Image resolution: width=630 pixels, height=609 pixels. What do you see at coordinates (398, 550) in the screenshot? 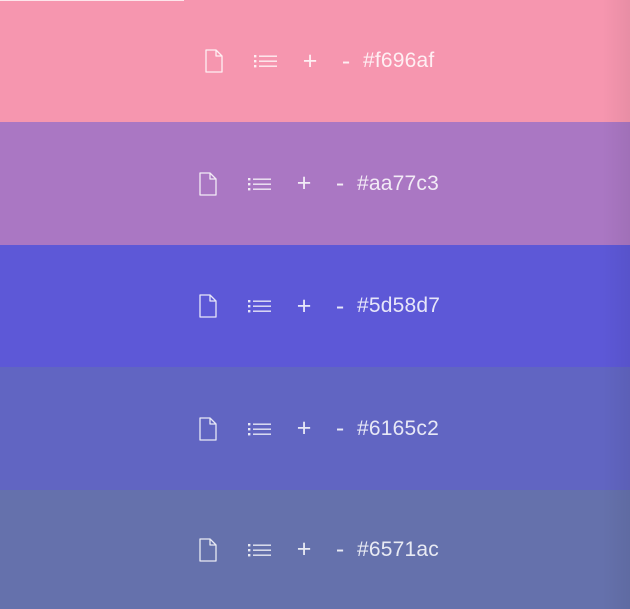
I see `hex-code-label: #6571ac` at bounding box center [398, 550].